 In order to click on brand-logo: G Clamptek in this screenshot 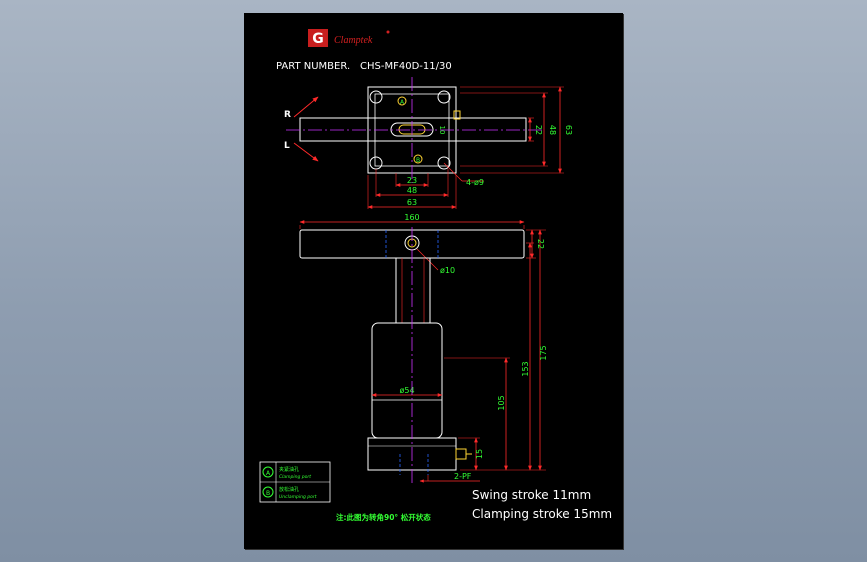, I will do `click(349, 38)`.